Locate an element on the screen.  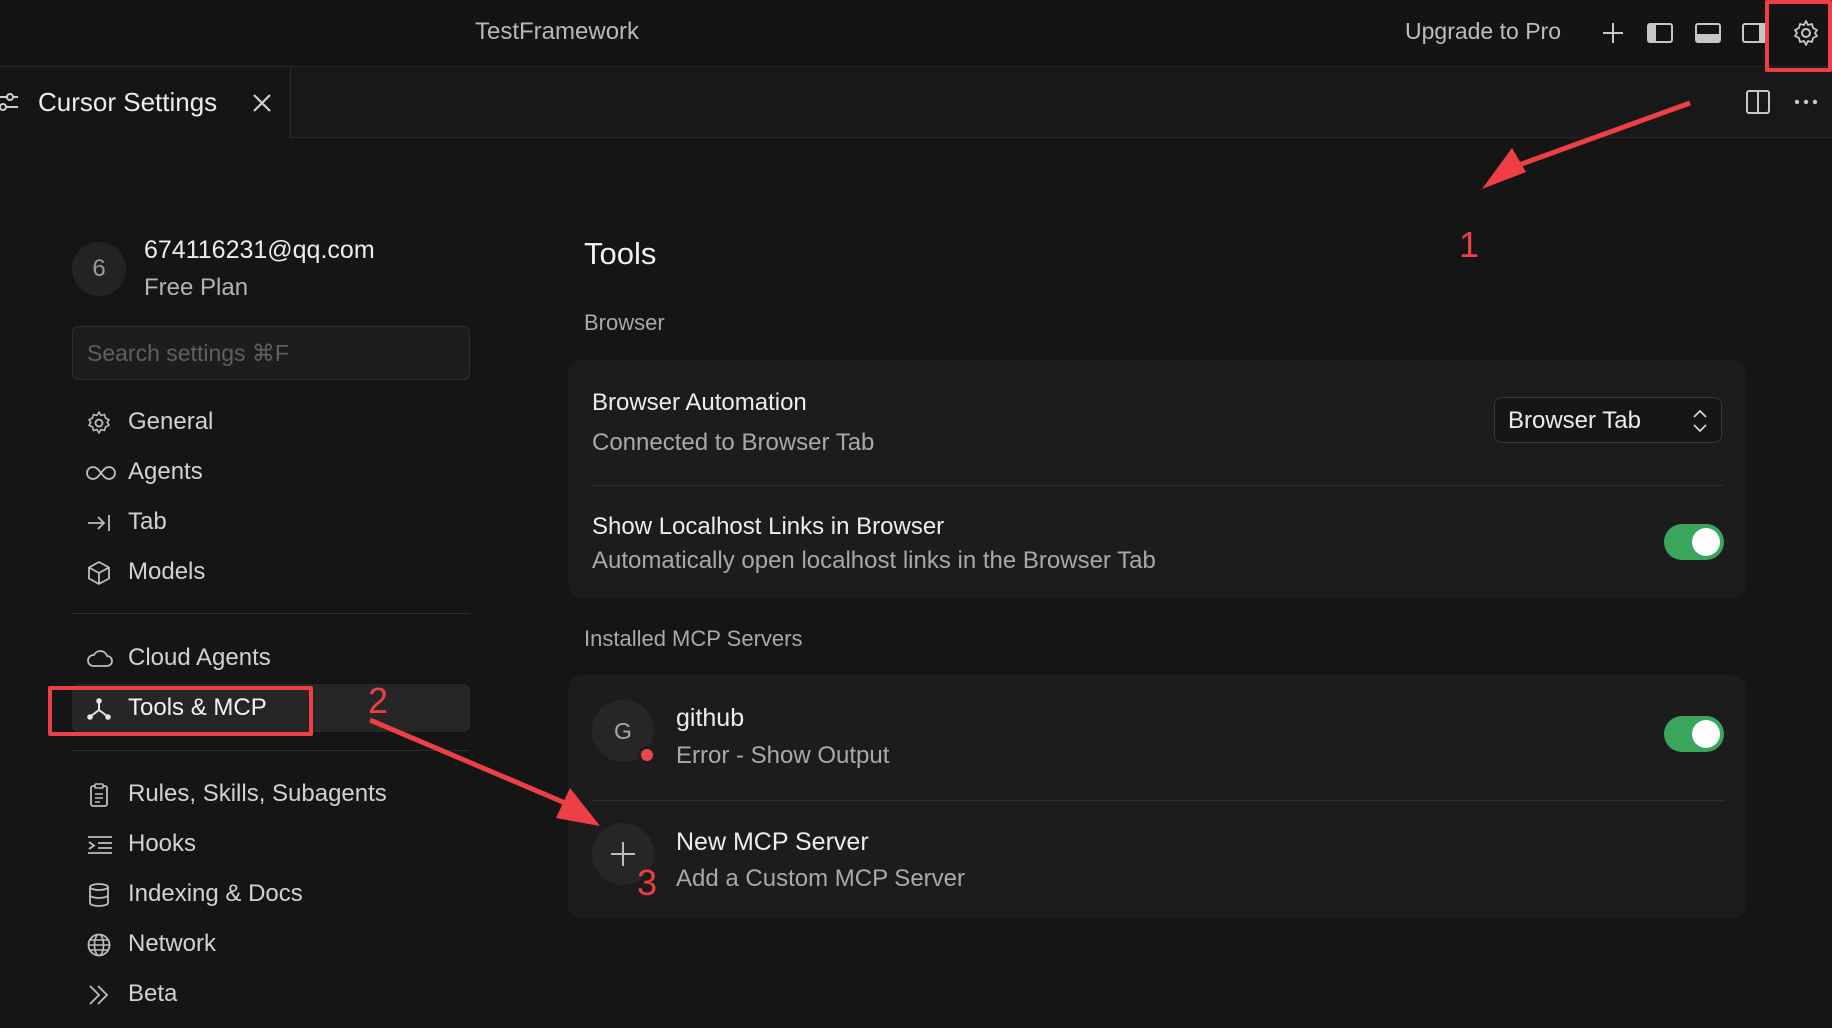
annotation-step-1: 1 is located at coordinates (1469, 244).